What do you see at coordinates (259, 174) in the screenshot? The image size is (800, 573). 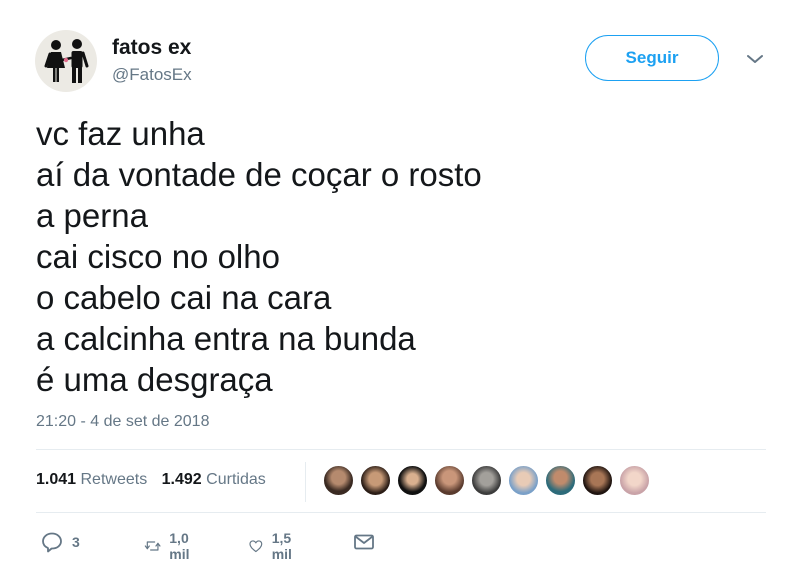 I see `tweet-line: aí da vontade de coçar o rosto` at bounding box center [259, 174].